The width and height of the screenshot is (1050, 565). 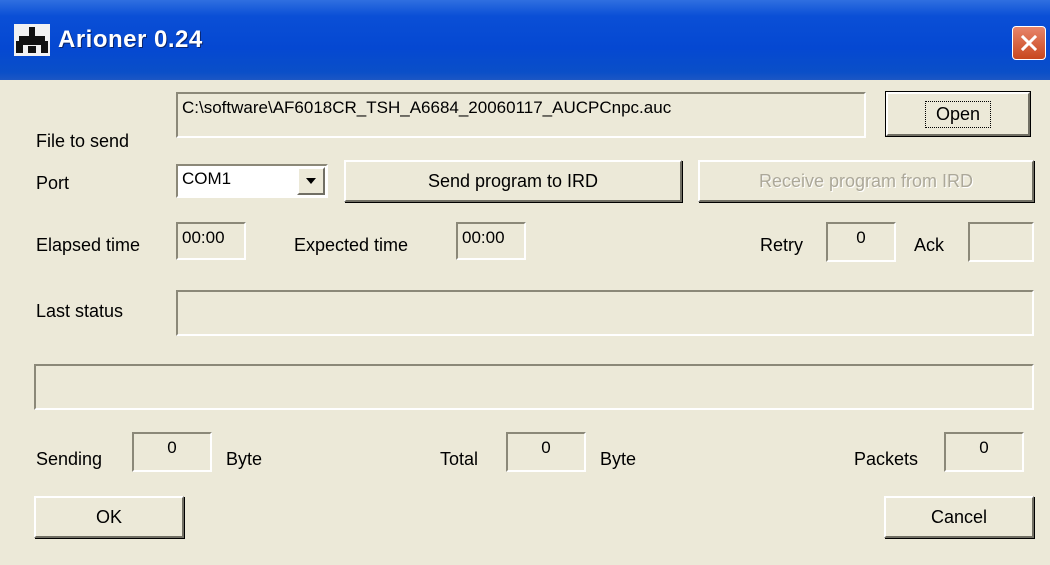 I want to click on port-select: COM1, so click(x=252, y=181).